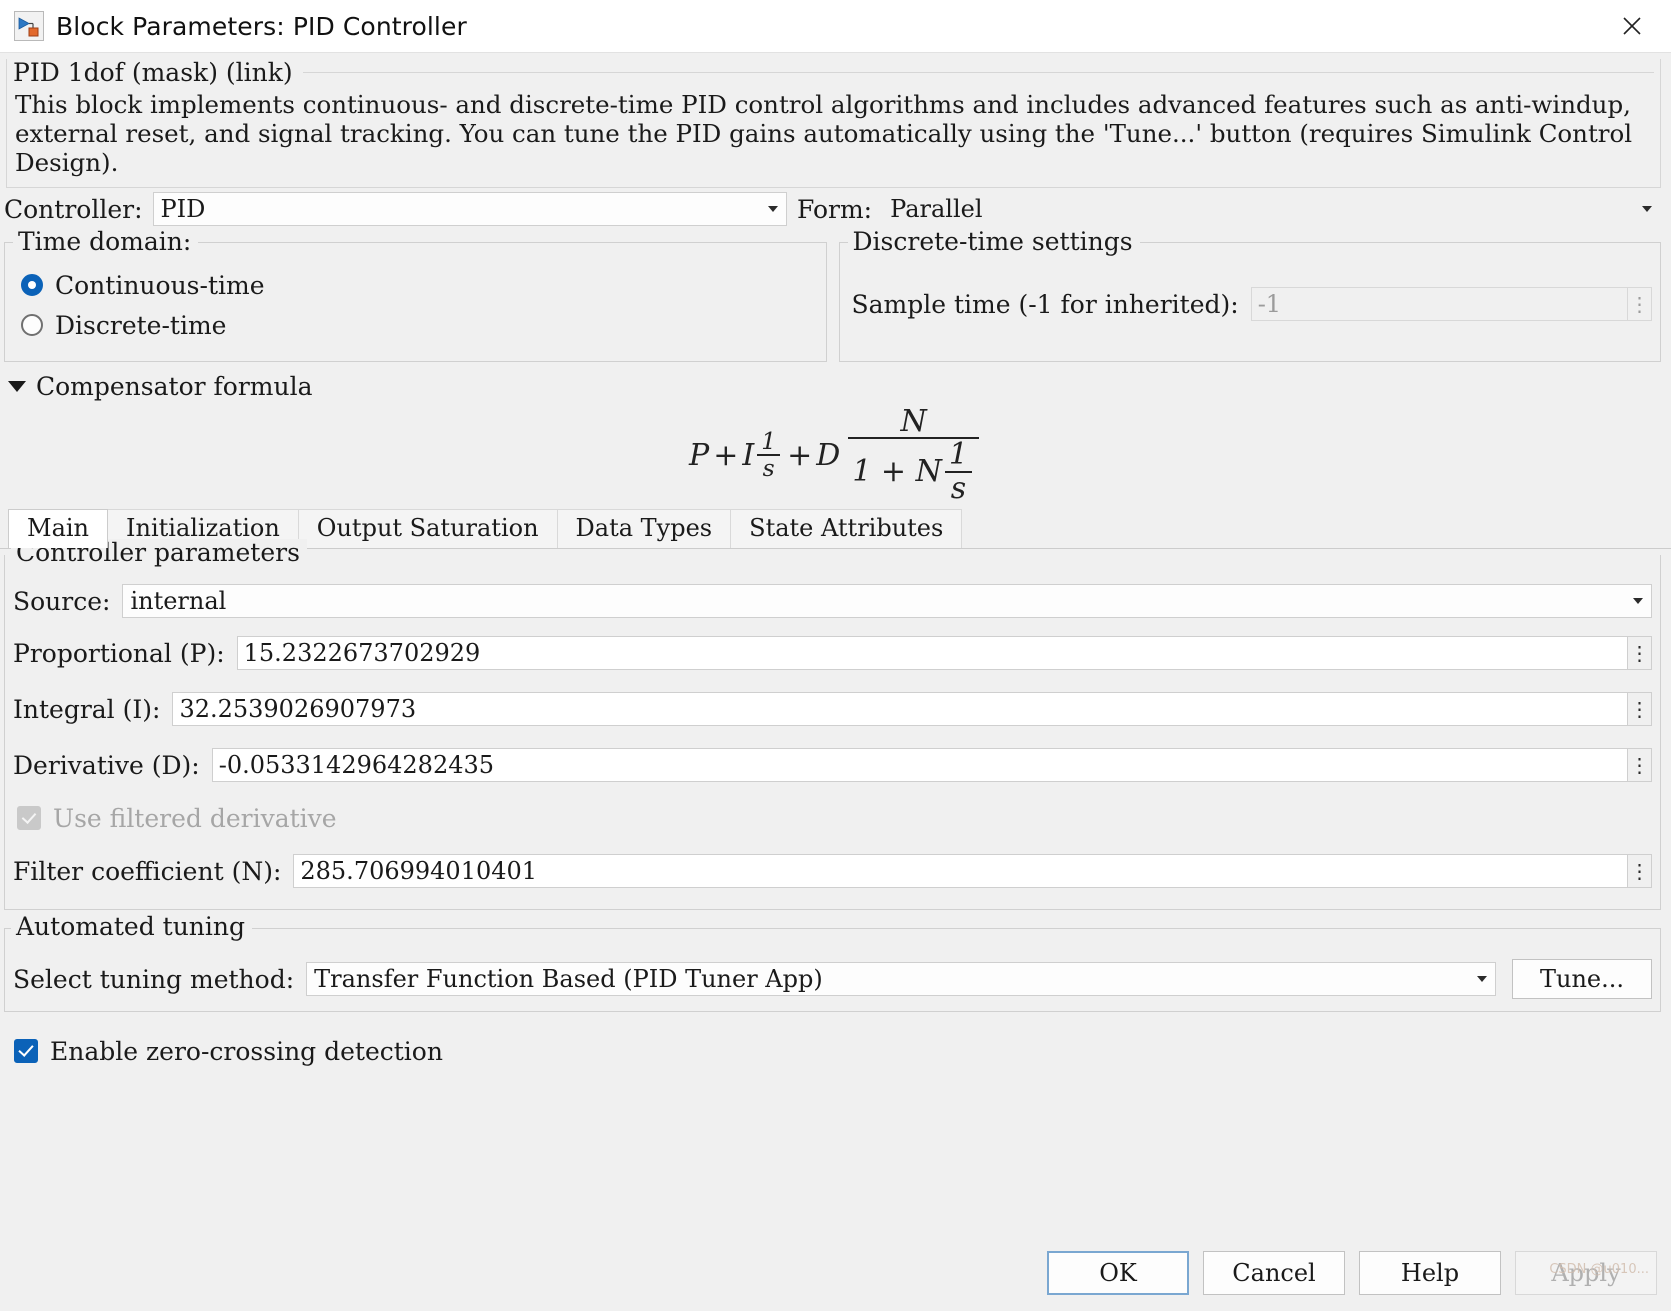 This screenshot has width=1671, height=1311. I want to click on integral-input: 32.2539026907973, so click(900, 709).